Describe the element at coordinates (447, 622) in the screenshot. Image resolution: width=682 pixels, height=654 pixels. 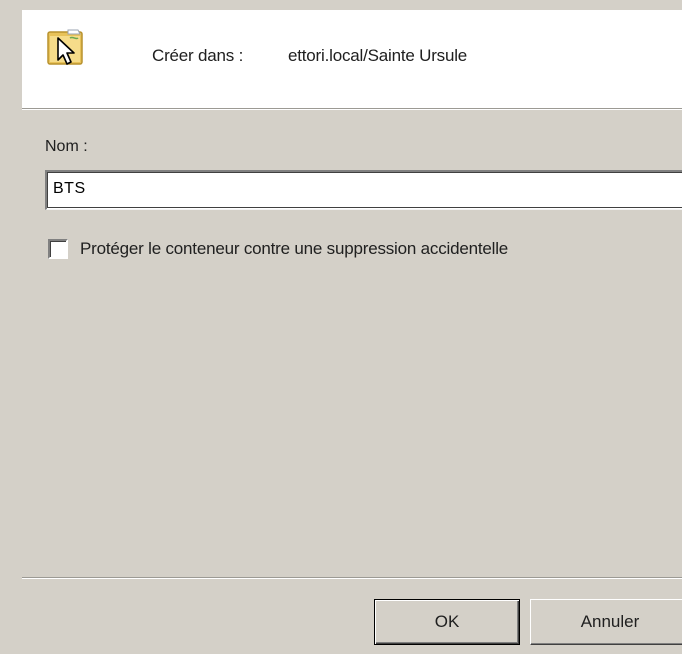
I see `ok-button: OK` at that location.